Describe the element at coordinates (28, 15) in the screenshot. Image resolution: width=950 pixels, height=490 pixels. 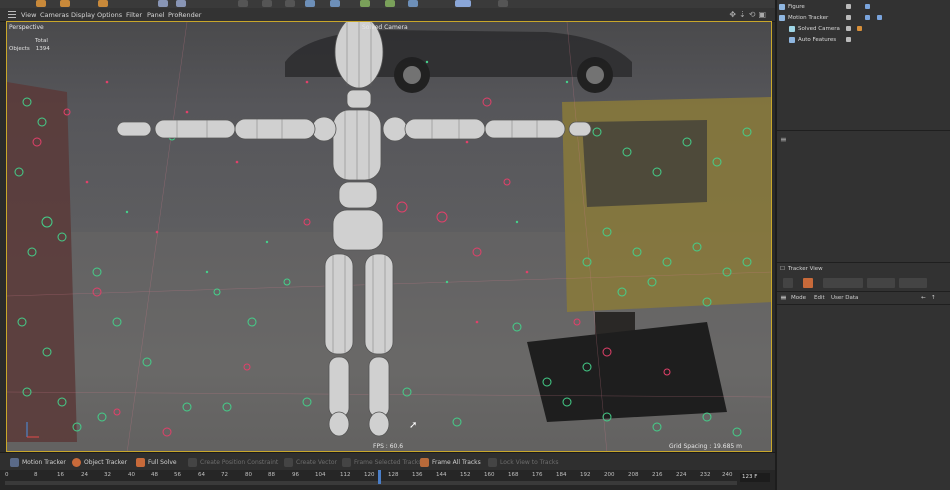
I see `menu-view: View` at that location.